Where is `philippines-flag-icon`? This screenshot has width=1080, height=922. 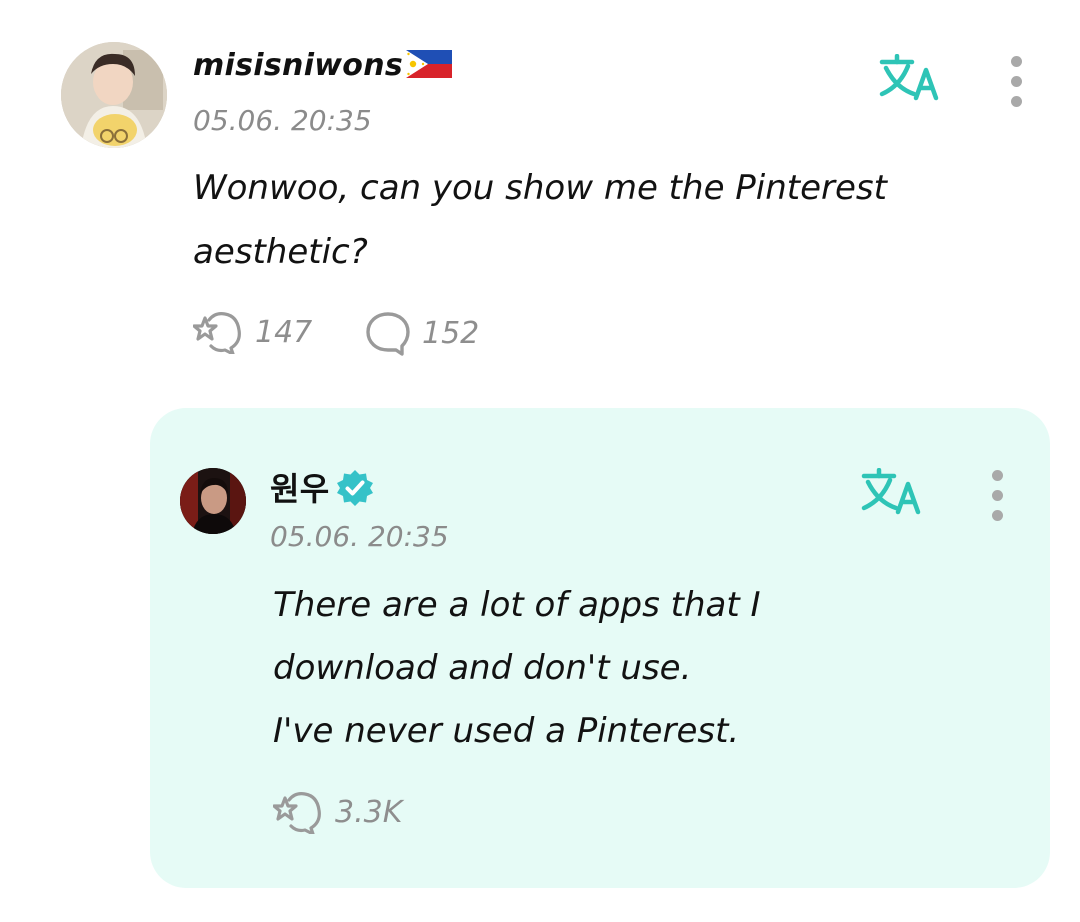 philippines-flag-icon is located at coordinates (429, 63).